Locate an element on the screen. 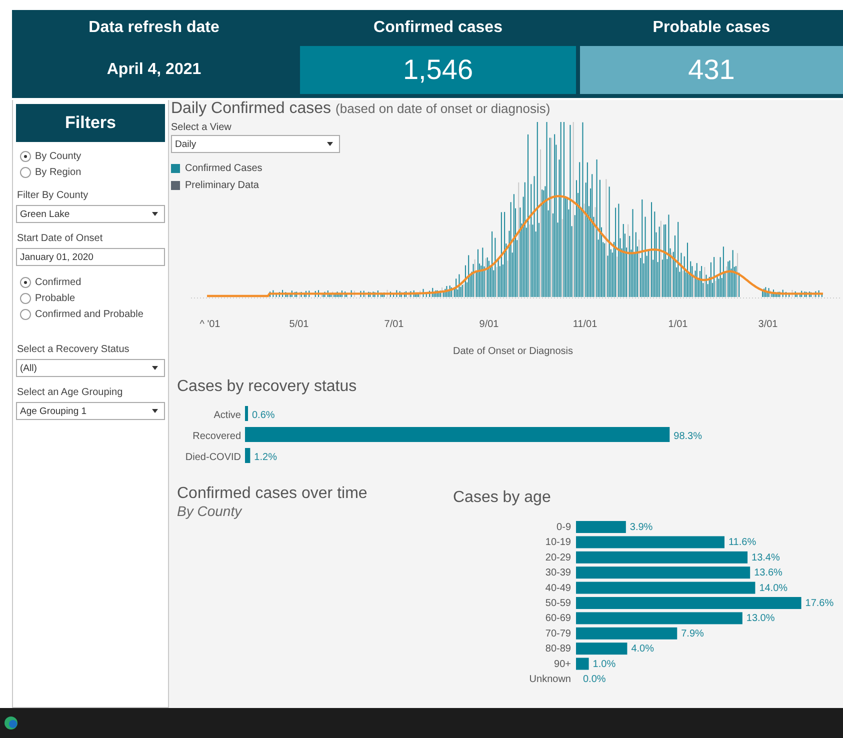 Image resolution: width=843 pixels, height=738 pixels. category-label: 10-19 is located at coordinates (558, 542).